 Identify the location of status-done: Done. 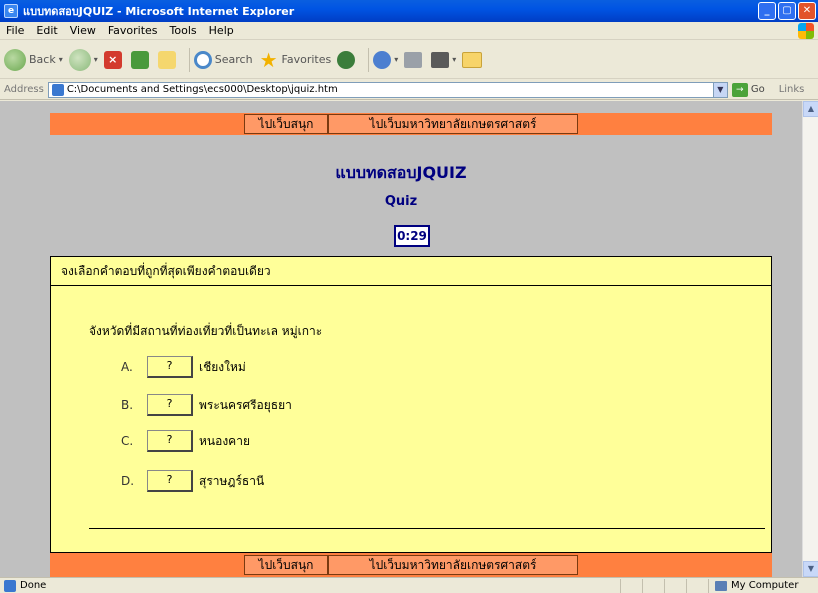
(25, 585).